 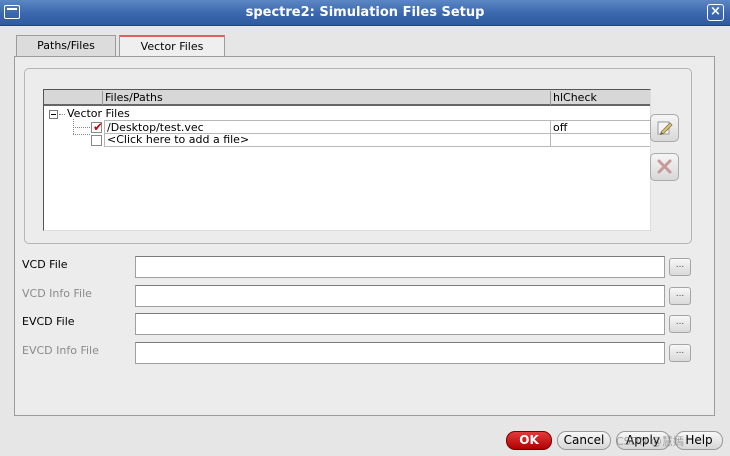 I want to click on column-header-files-paths: Files/Paths, so click(x=326, y=98).